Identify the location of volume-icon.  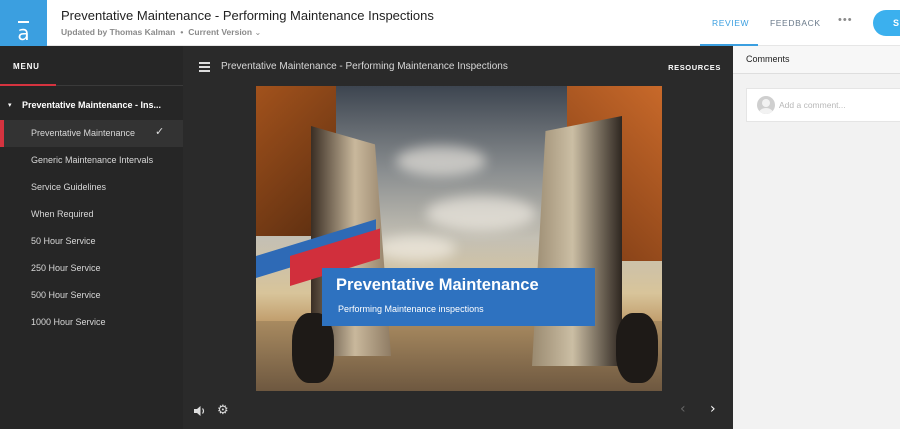
(200, 411).